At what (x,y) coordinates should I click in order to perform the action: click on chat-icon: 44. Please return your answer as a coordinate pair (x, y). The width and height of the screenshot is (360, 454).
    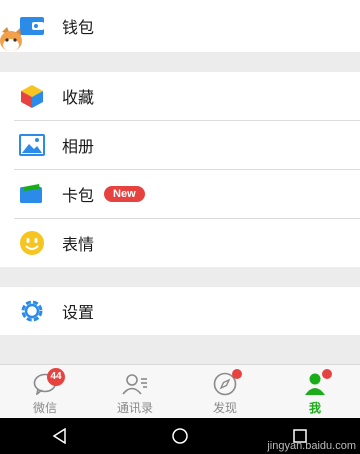
    Looking at the image, I should click on (48, 382).